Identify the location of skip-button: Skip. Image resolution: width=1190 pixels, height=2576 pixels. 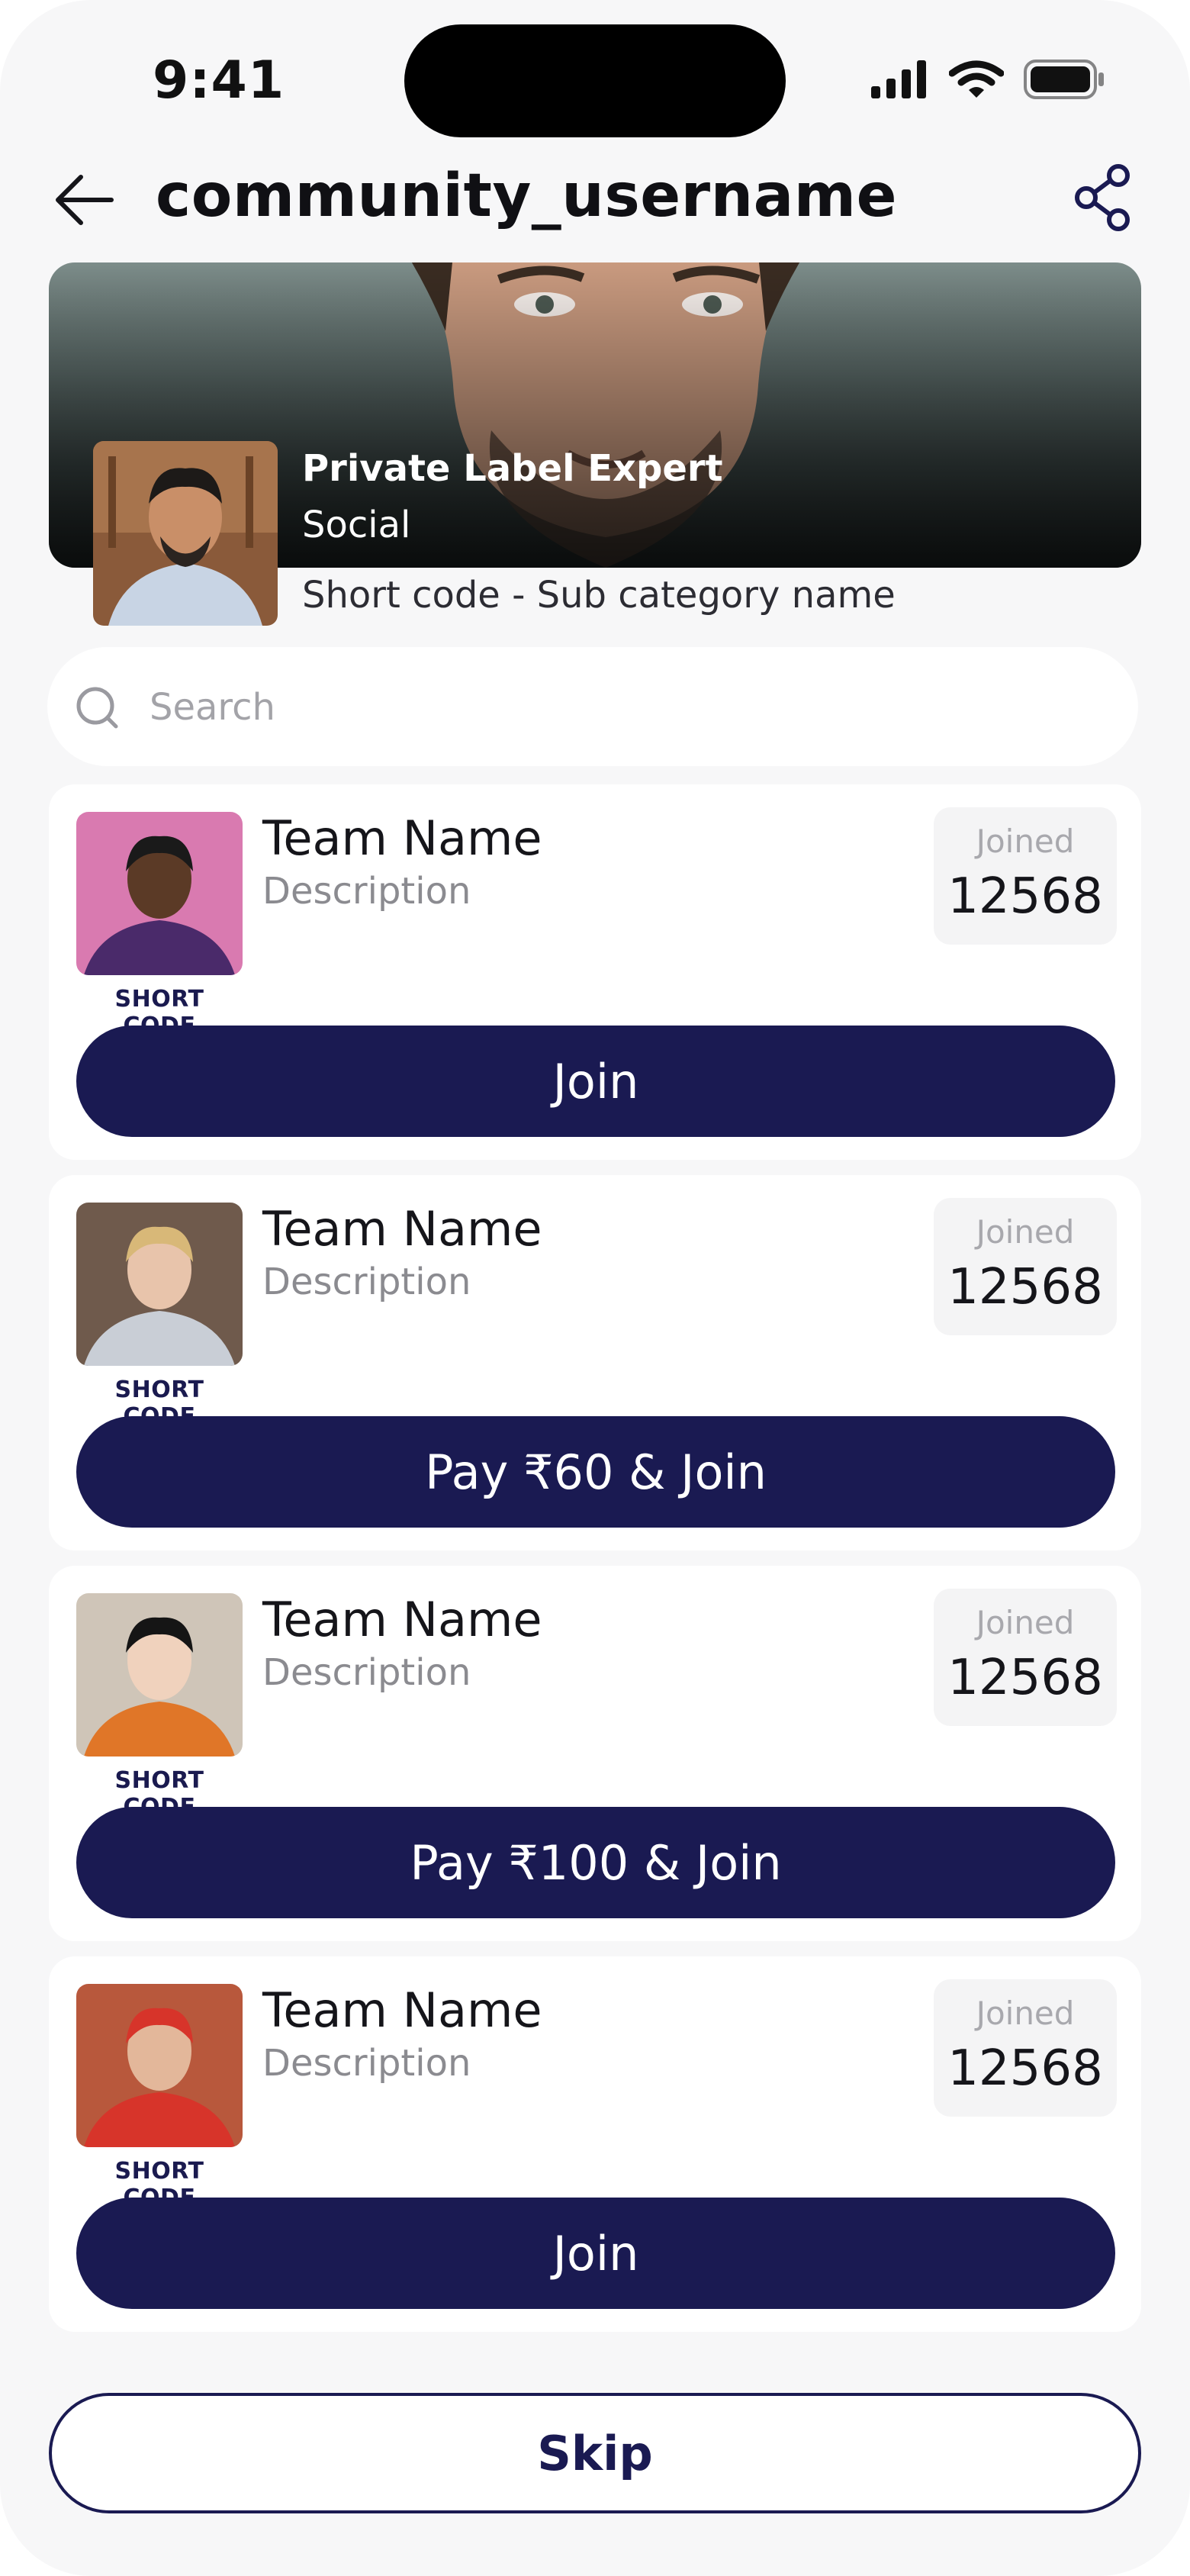
(595, 2453).